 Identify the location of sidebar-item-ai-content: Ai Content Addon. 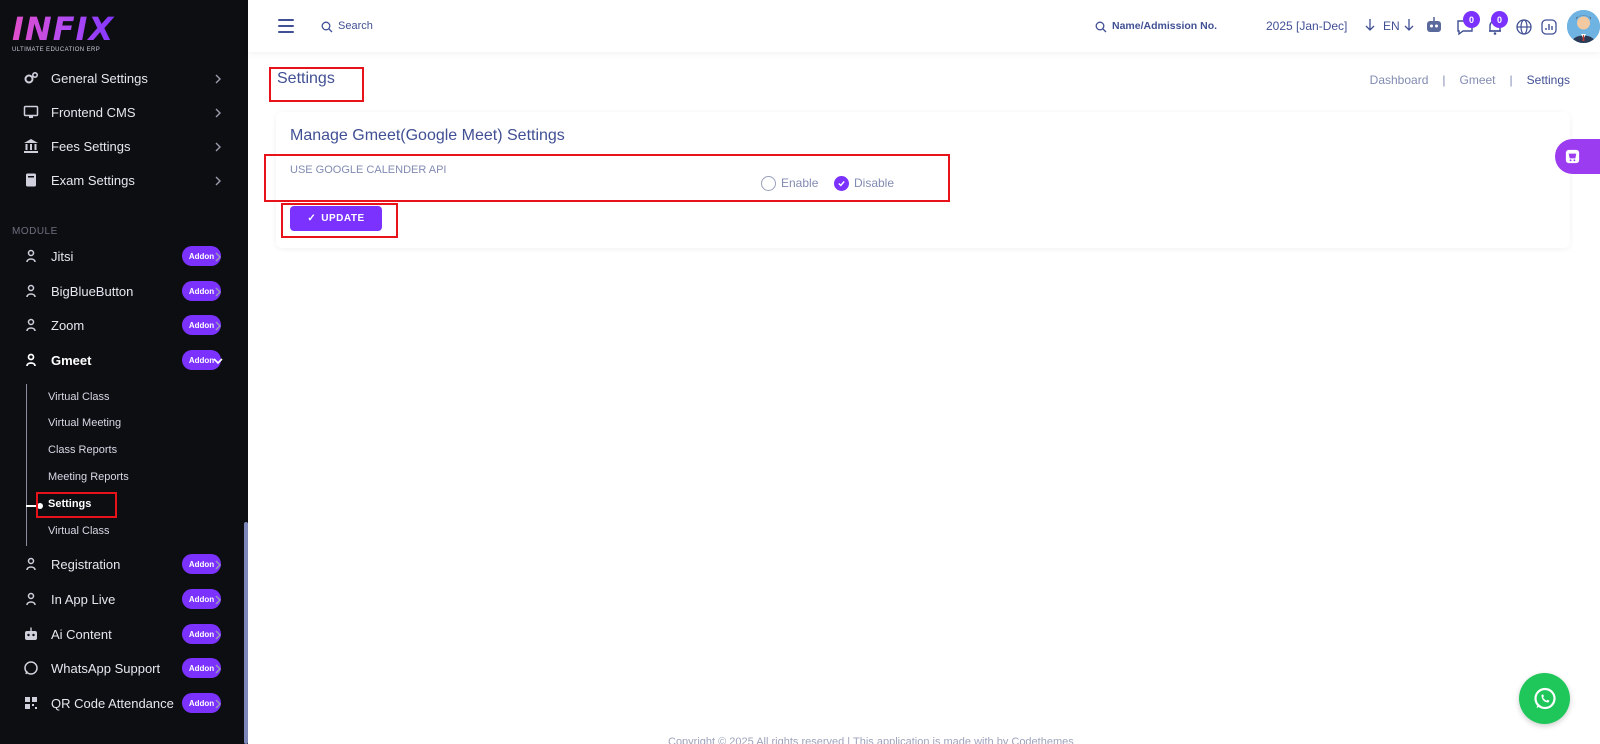
(122, 634).